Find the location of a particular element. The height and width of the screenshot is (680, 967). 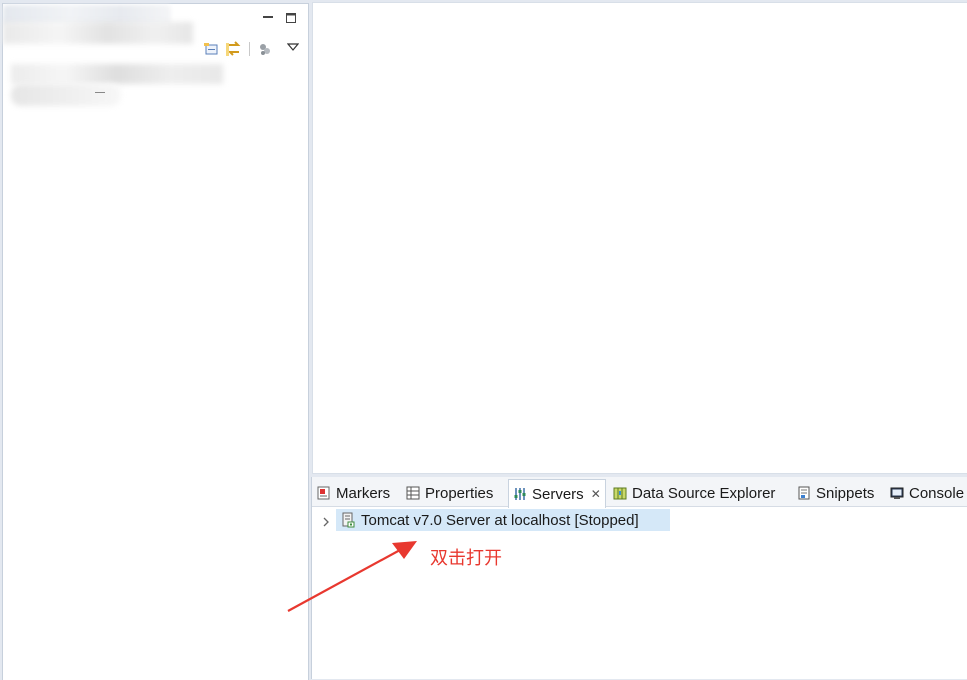

properties-icon is located at coordinates (413, 493).